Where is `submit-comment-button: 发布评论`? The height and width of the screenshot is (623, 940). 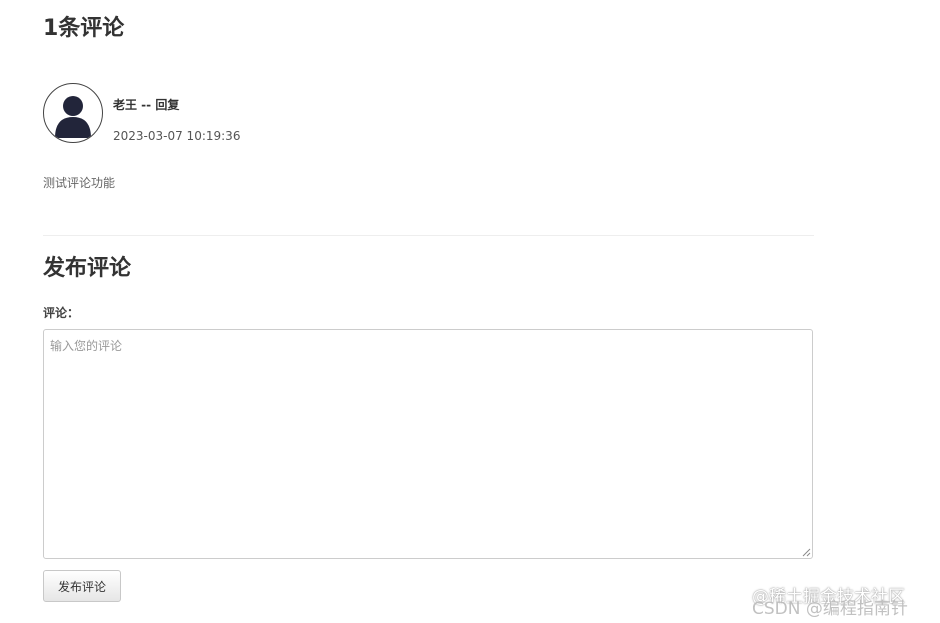 submit-comment-button: 发布评论 is located at coordinates (82, 586).